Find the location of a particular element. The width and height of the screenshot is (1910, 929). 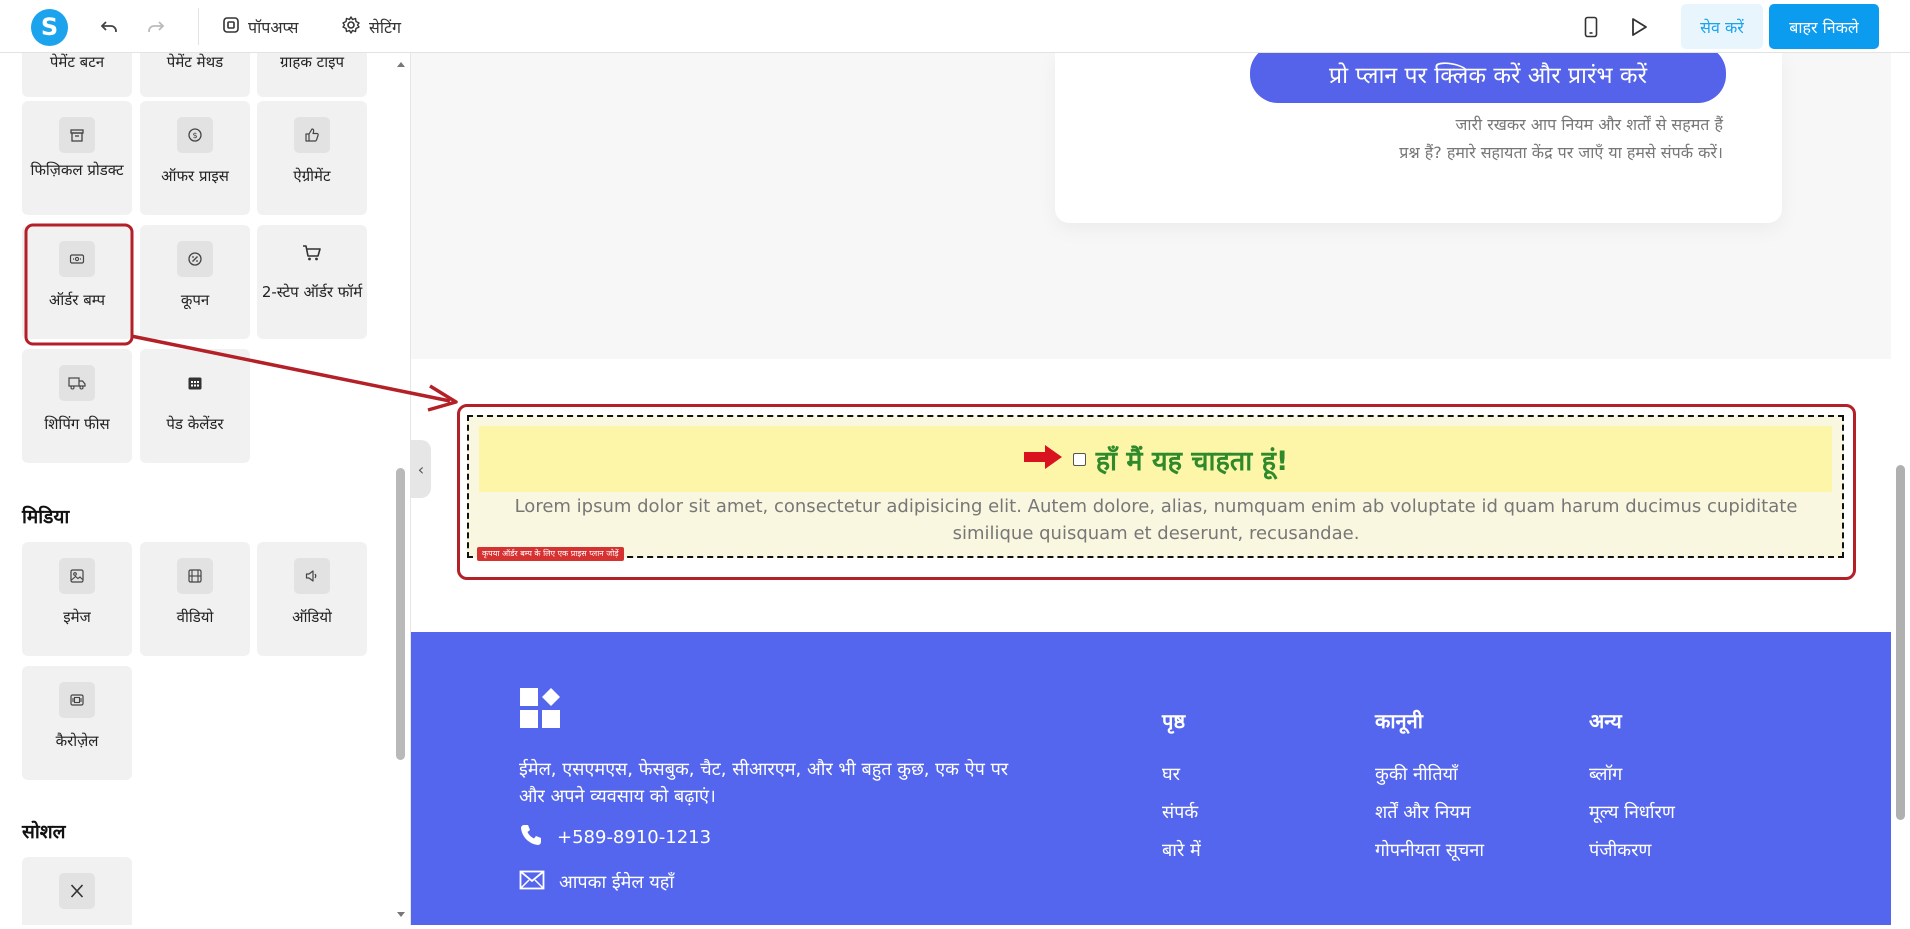

terms-line: जारी रखकर आप नियम और शर्तों से सहमत हैं is located at coordinates (1589, 124).